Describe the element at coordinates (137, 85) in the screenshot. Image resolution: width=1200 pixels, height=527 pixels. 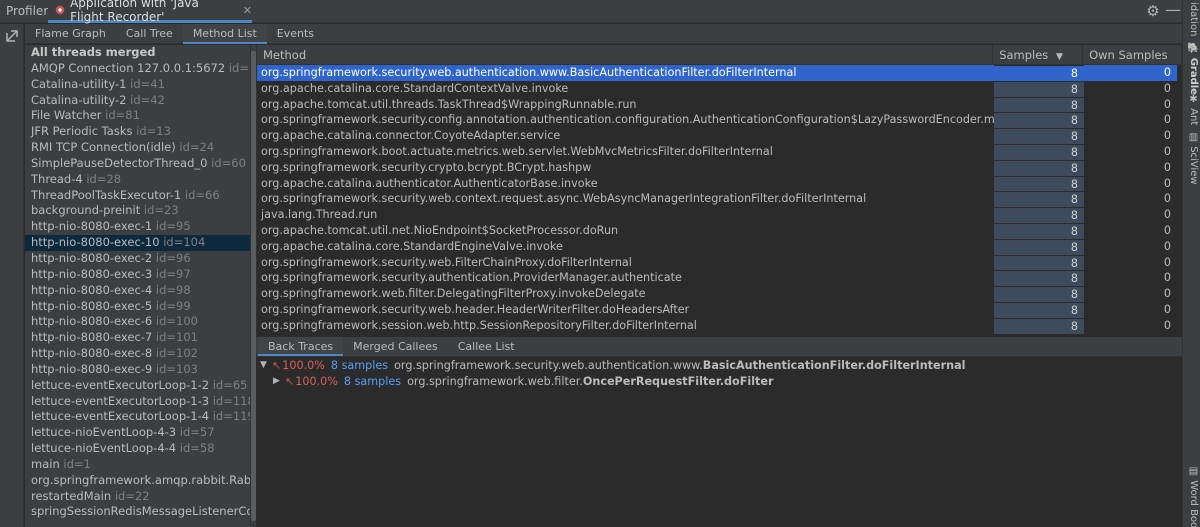
I see `thread-item: Catalina-utility-1 id=41` at that location.